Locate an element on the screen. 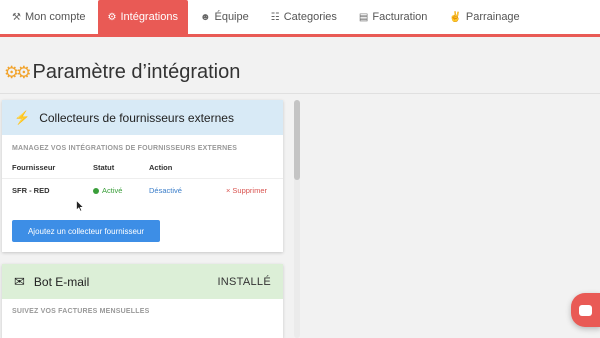  column-action: Action is located at coordinates (161, 167).